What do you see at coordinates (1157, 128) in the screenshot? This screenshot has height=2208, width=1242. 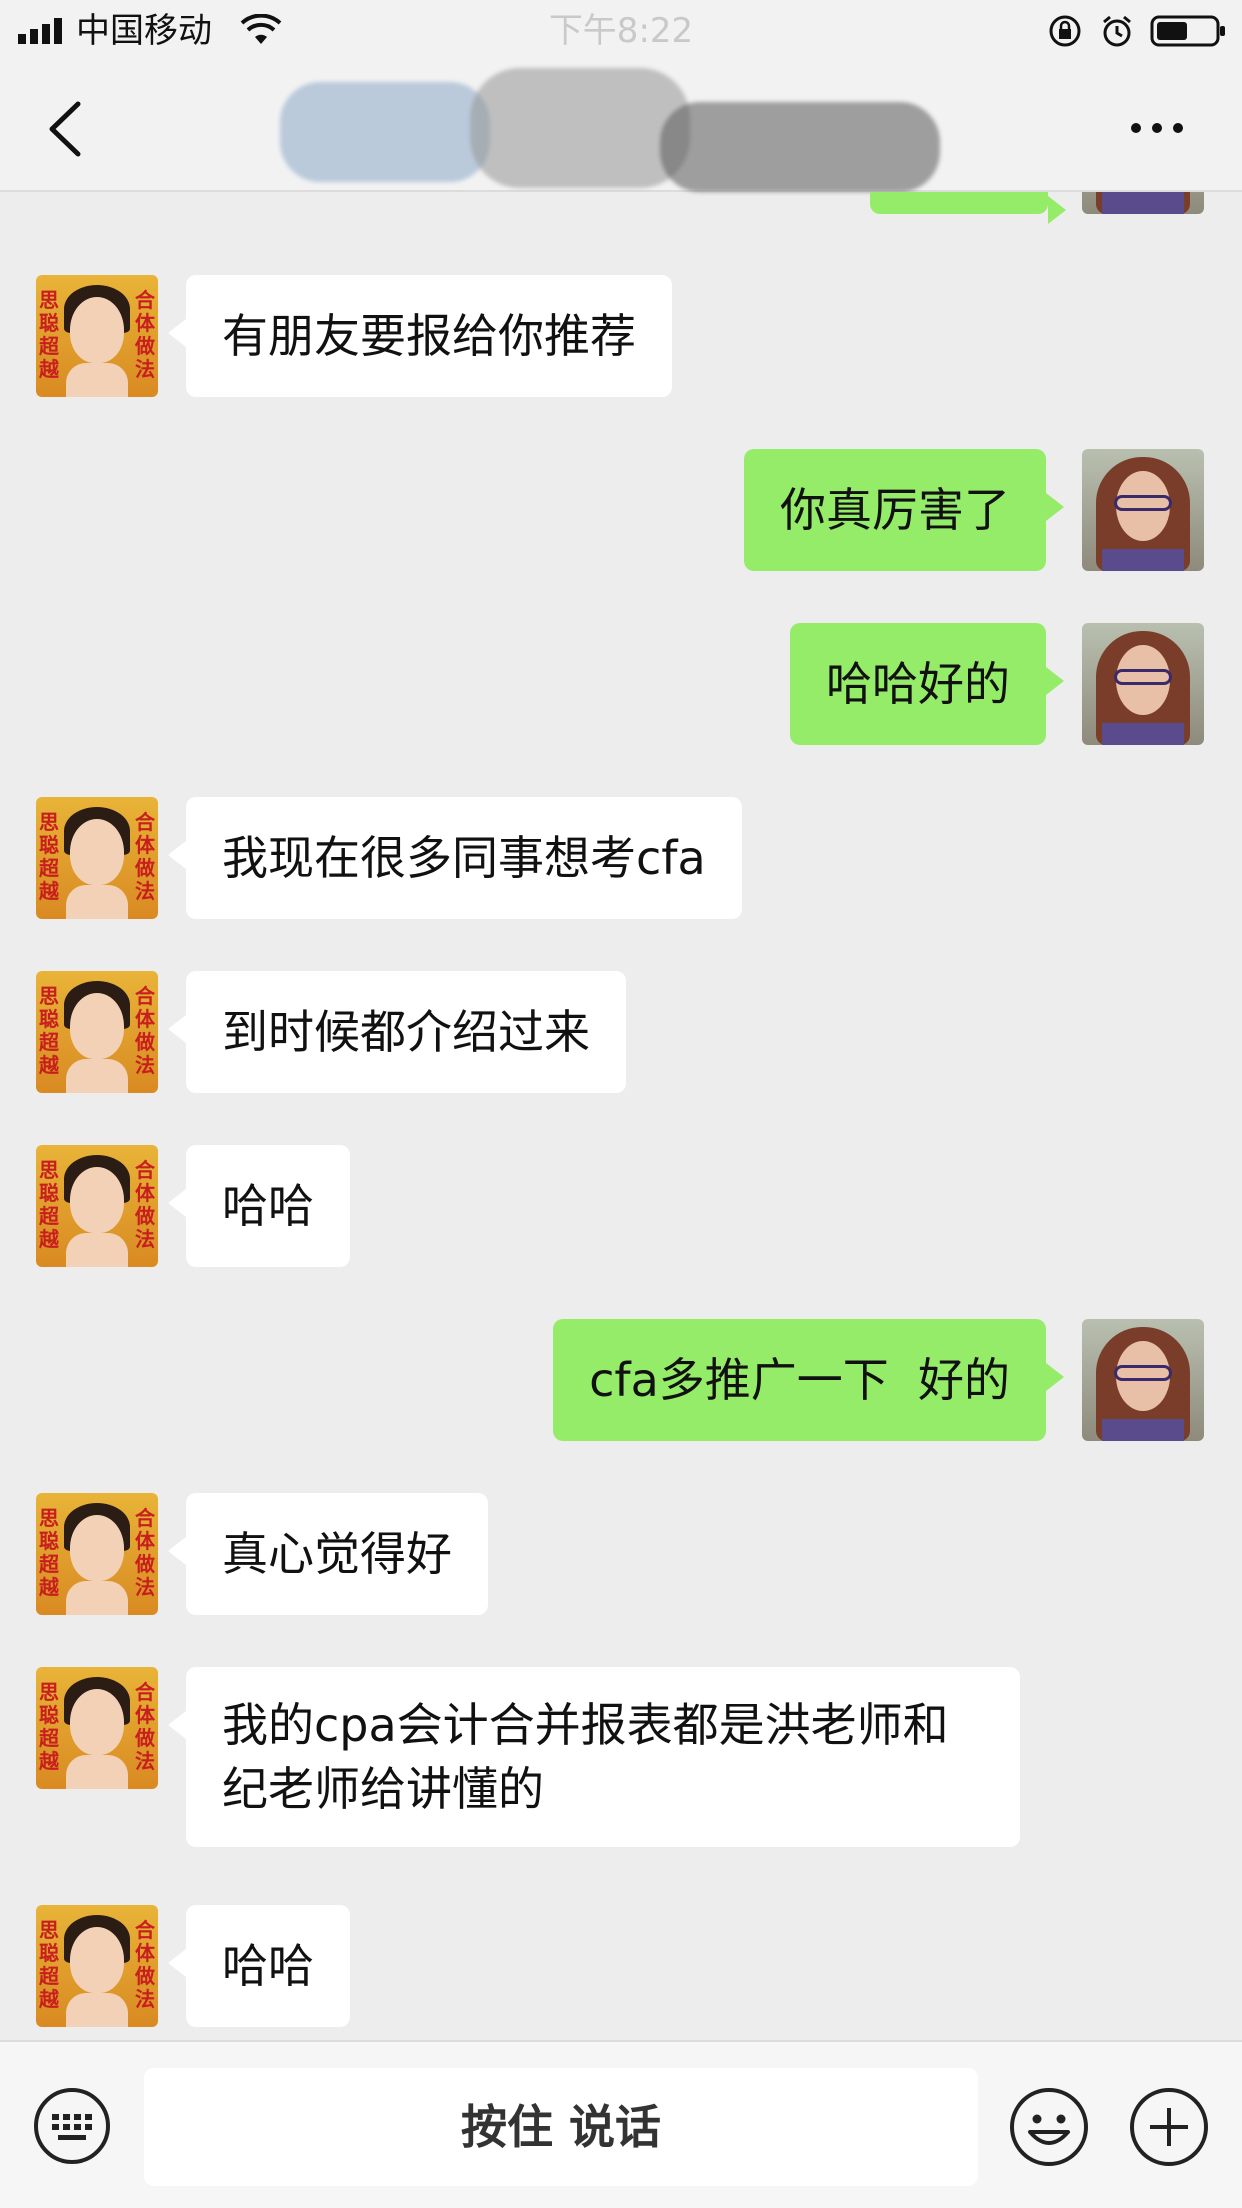 I see `more-icon` at bounding box center [1157, 128].